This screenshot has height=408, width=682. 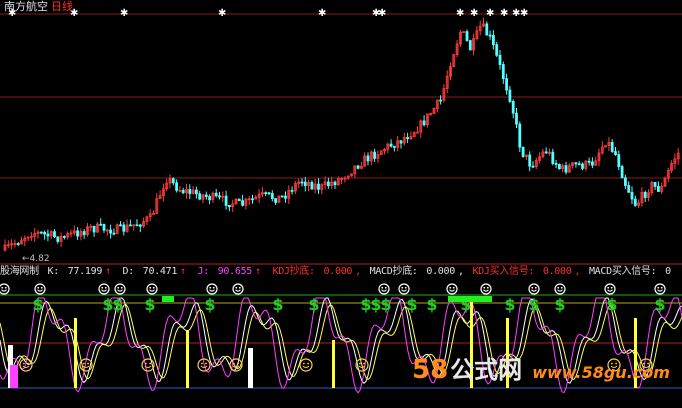 I want to click on period-label: 日线, so click(x=62, y=6).